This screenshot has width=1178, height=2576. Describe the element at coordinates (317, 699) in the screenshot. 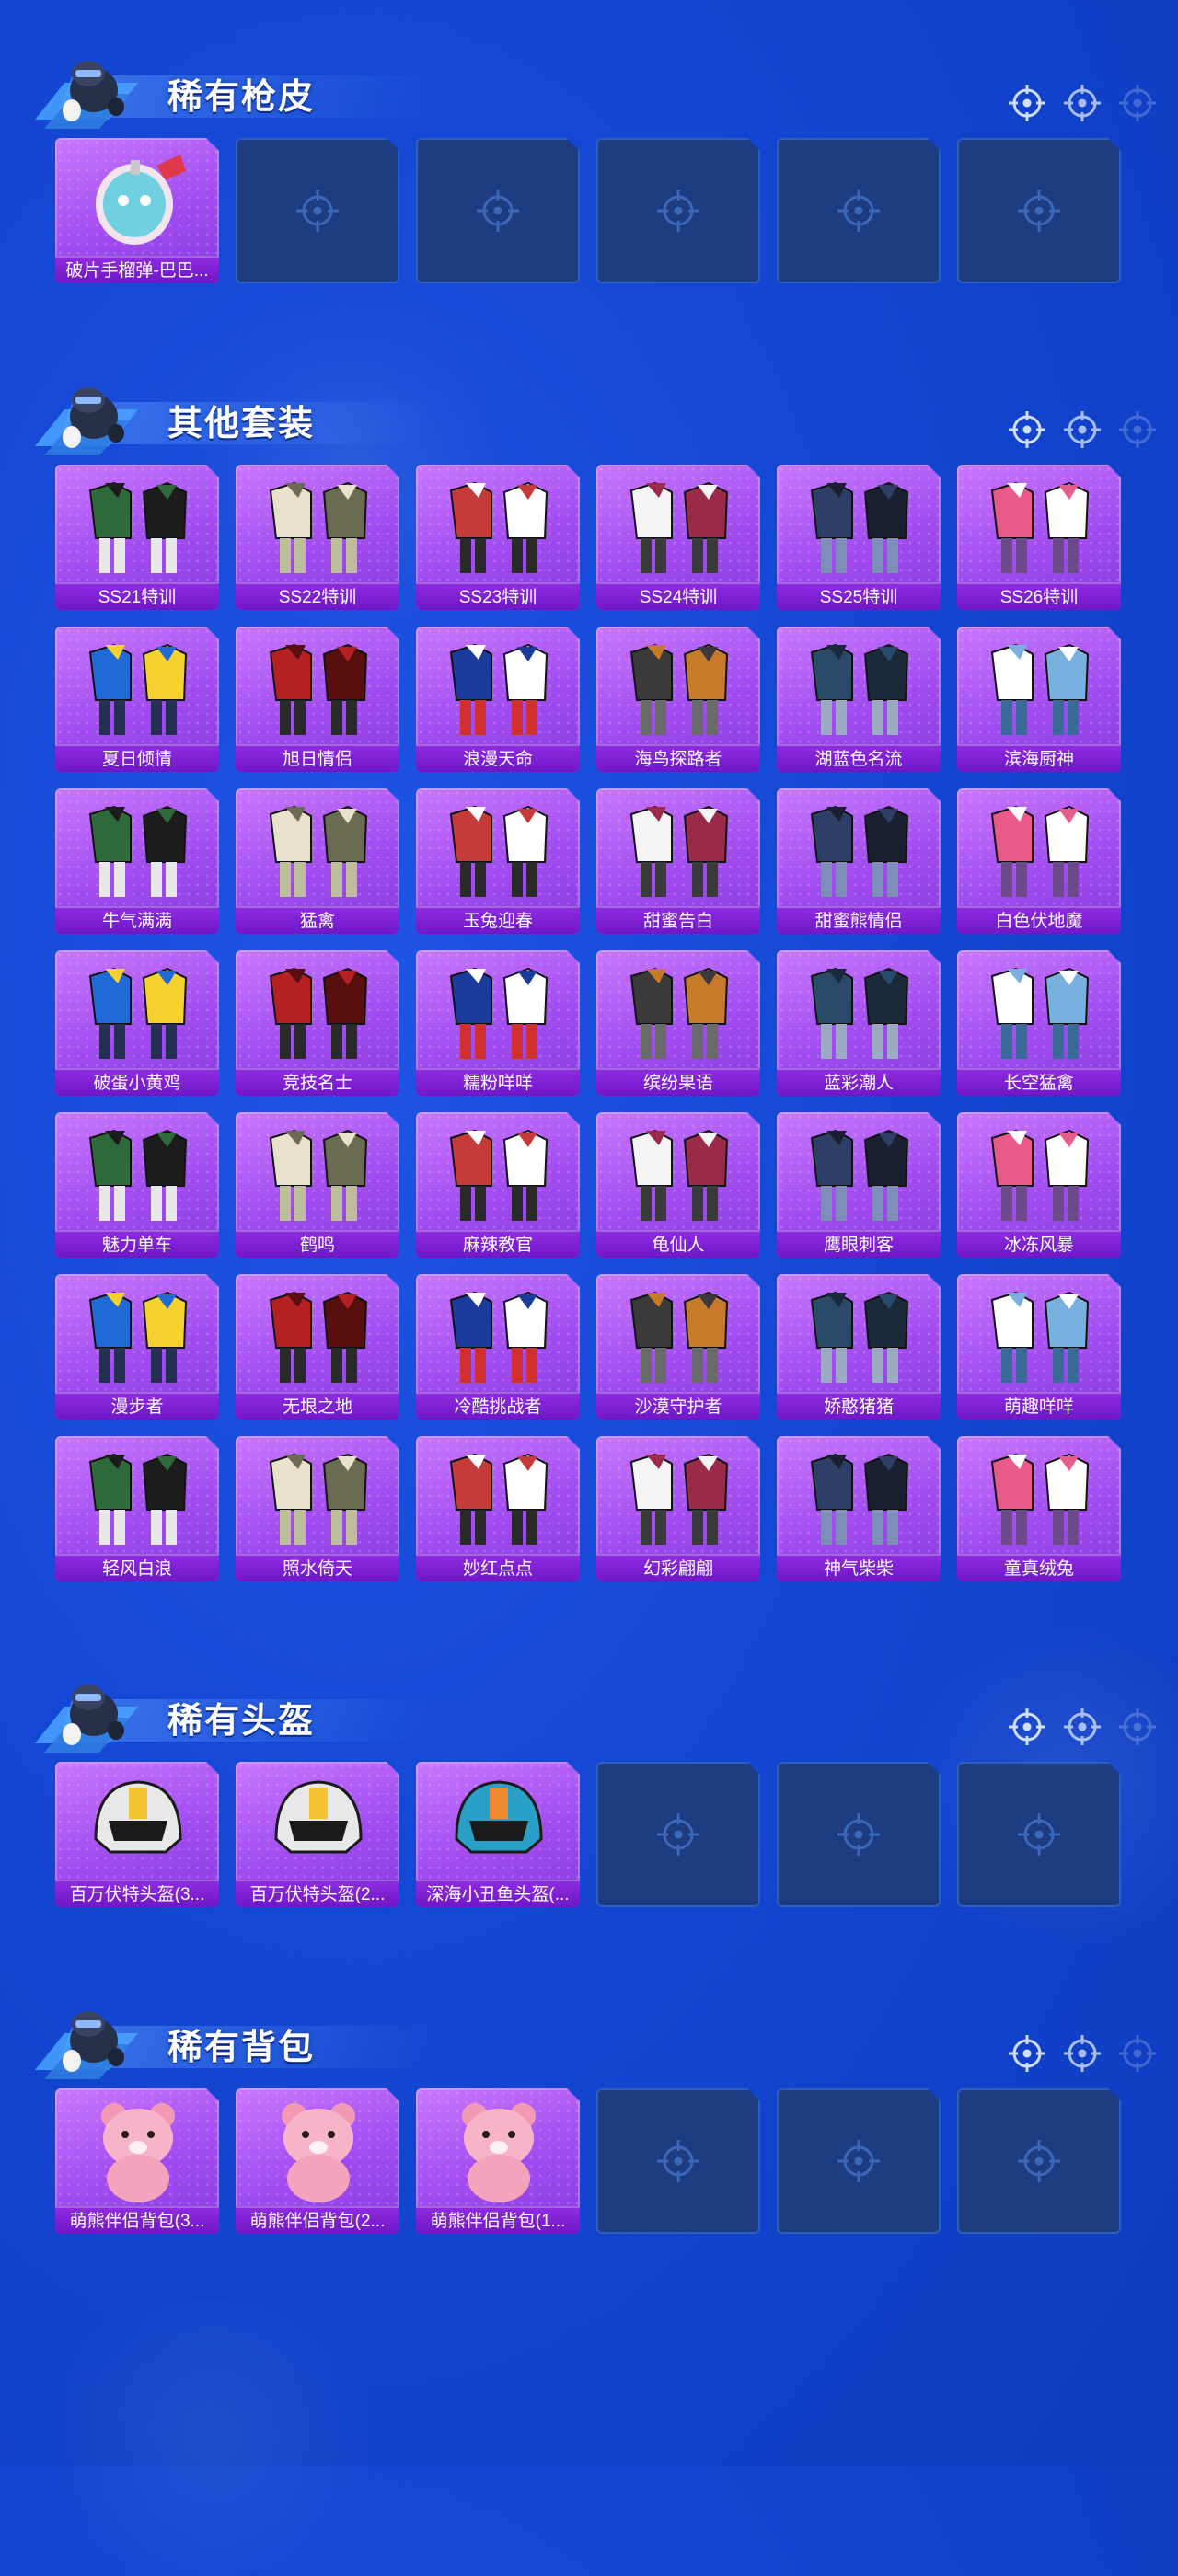

I see `item-card: 旭日情侣` at that location.